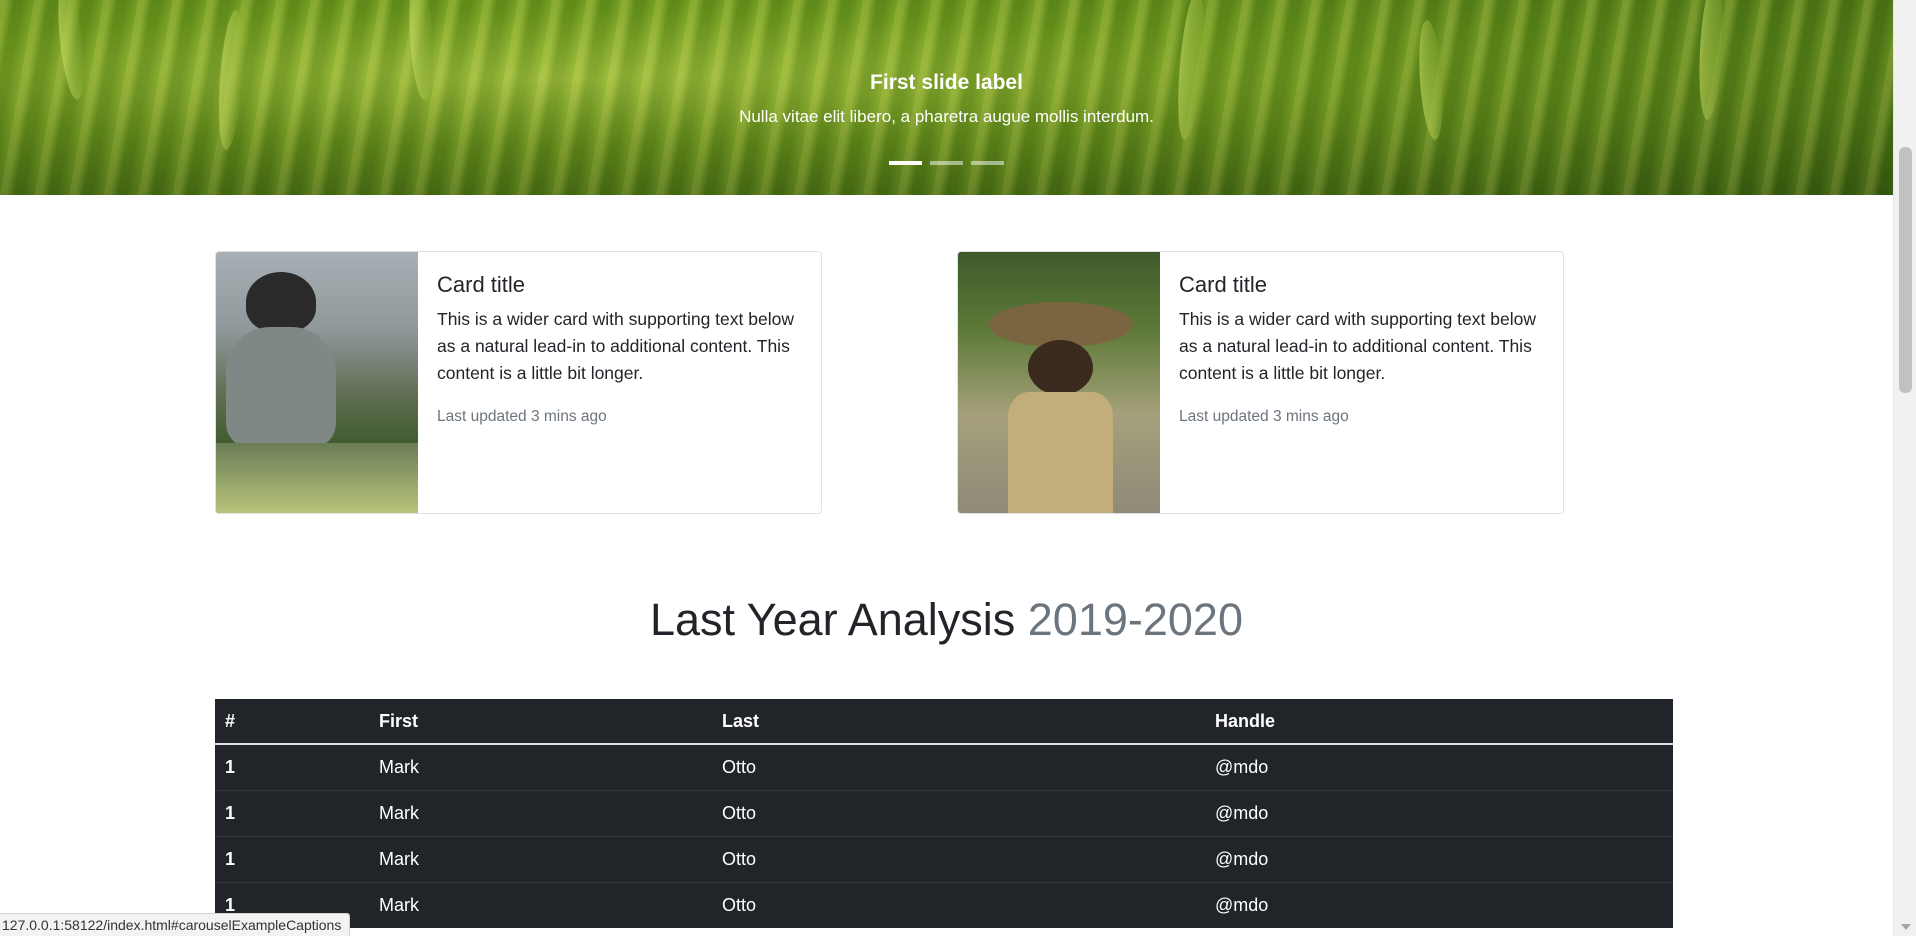 The image size is (1916, 936). Describe the element at coordinates (833, 619) in the screenshot. I see `analysis-title: Last Year Analysis` at that location.